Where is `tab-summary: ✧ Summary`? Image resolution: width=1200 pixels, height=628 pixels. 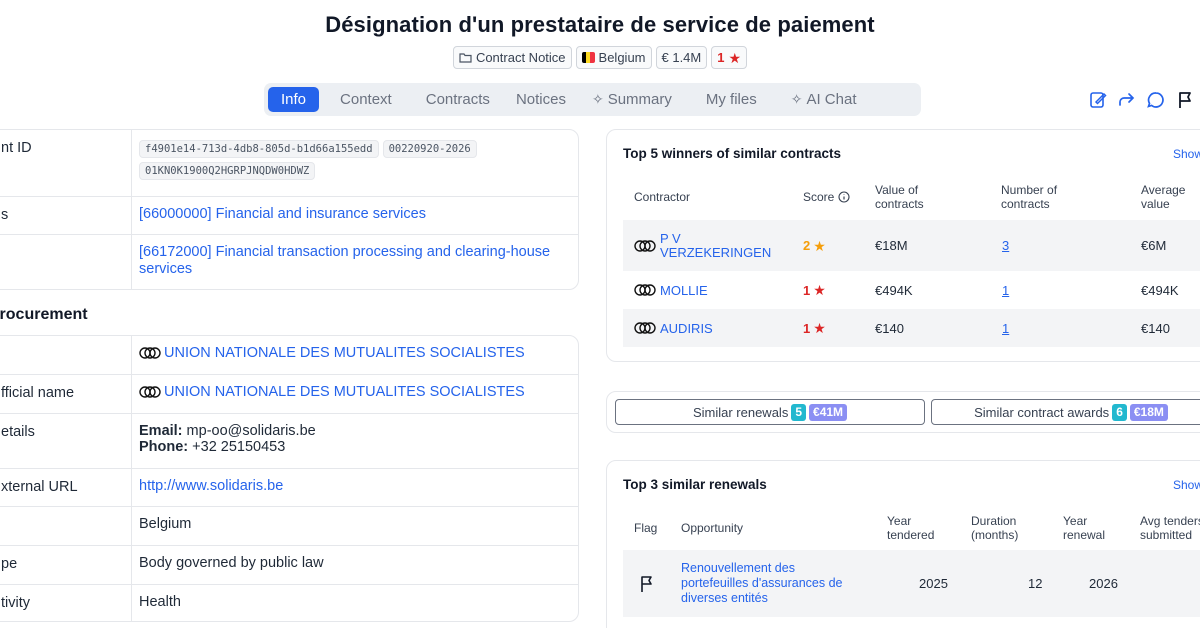 tab-summary: ✧ Summary is located at coordinates (632, 99).